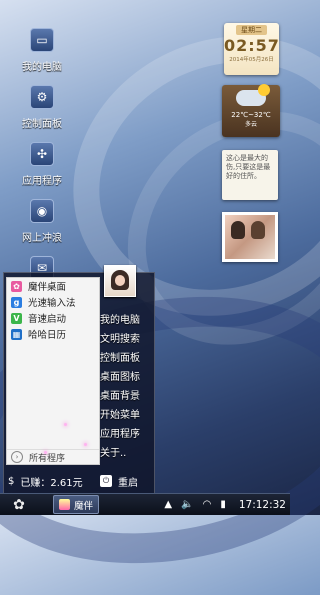  What do you see at coordinates (47, 287) in the screenshot?
I see `app-label: 魔伴桌面` at bounding box center [47, 287].